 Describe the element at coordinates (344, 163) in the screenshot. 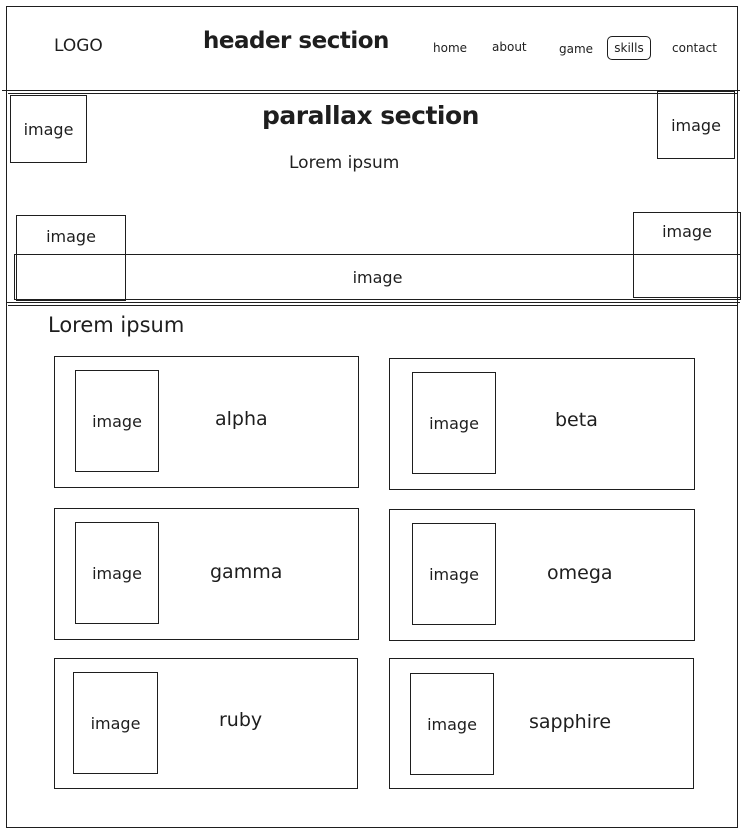

I see `parallax-subtitle: Lorem ipsum` at that location.